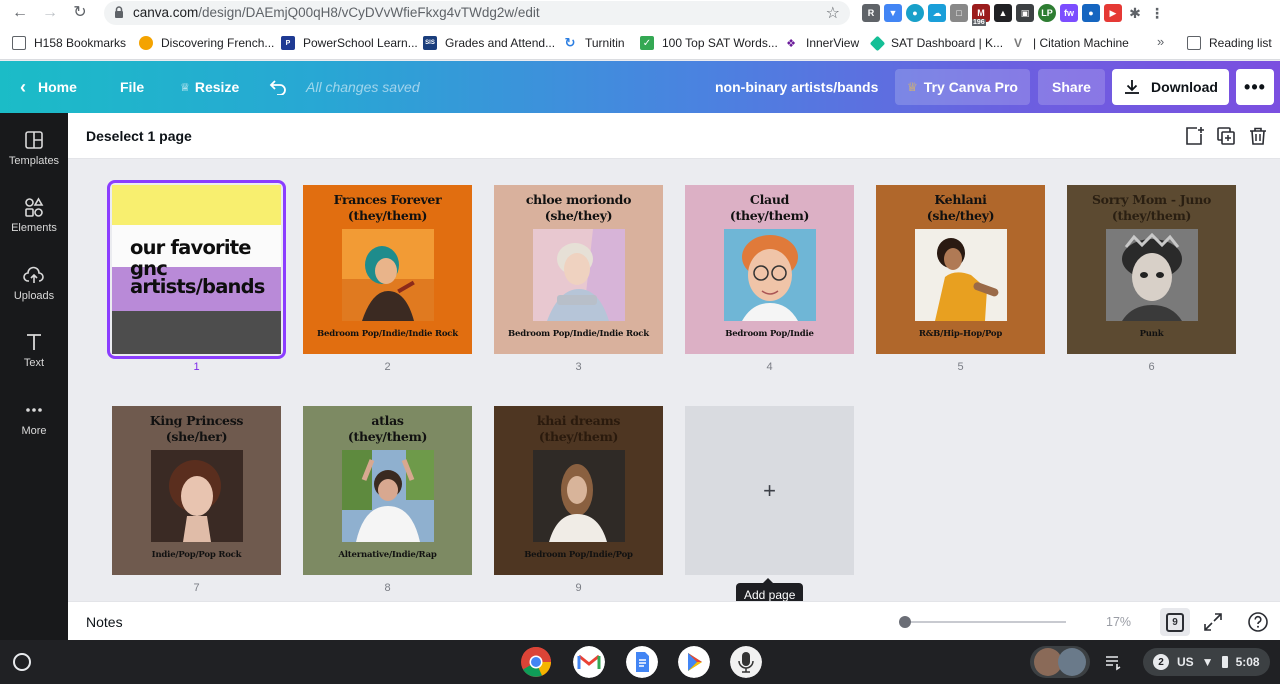 The height and width of the screenshot is (684, 1280). I want to click on menu-kebab-icon: ⋮, so click(1157, 13).